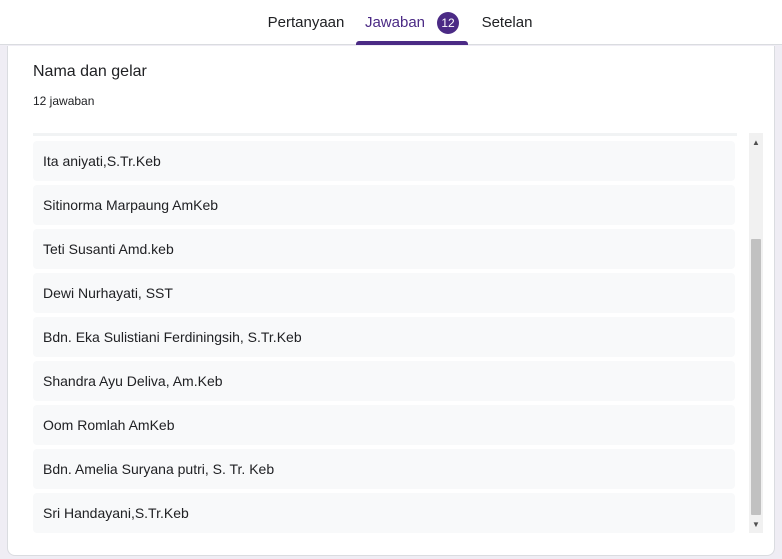 The width and height of the screenshot is (782, 559). Describe the element at coordinates (395, 22) in the screenshot. I see `tab-jawaban-label: Jawaban` at that location.